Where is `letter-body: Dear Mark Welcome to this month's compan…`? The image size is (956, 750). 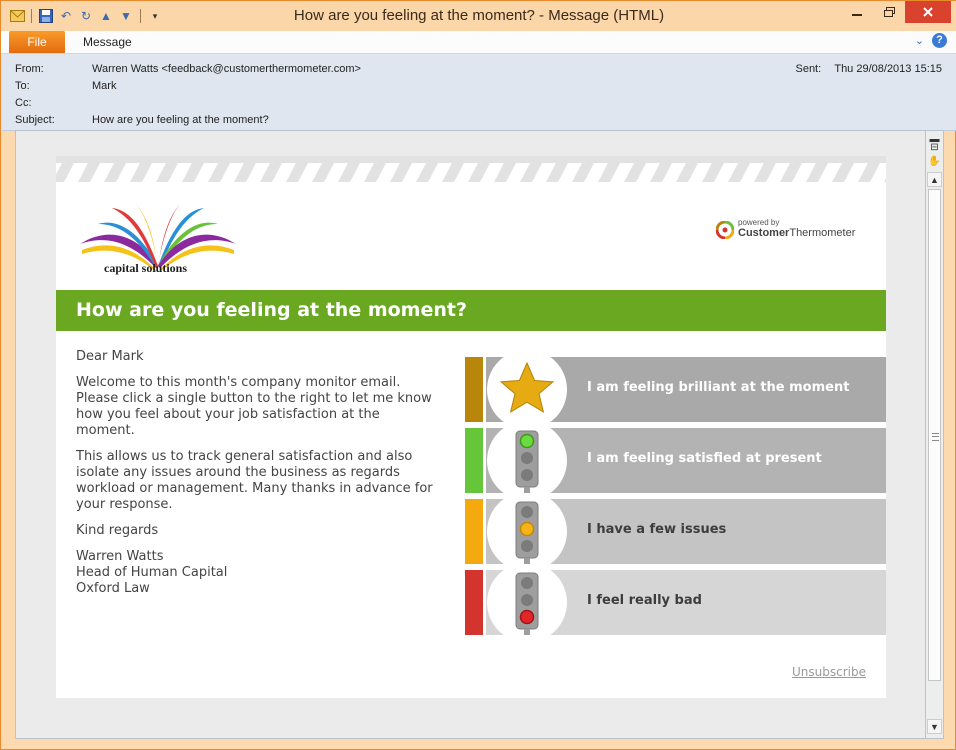 letter-body: Dear Mark Welcome to this month's compan… is located at coordinates (256, 473).